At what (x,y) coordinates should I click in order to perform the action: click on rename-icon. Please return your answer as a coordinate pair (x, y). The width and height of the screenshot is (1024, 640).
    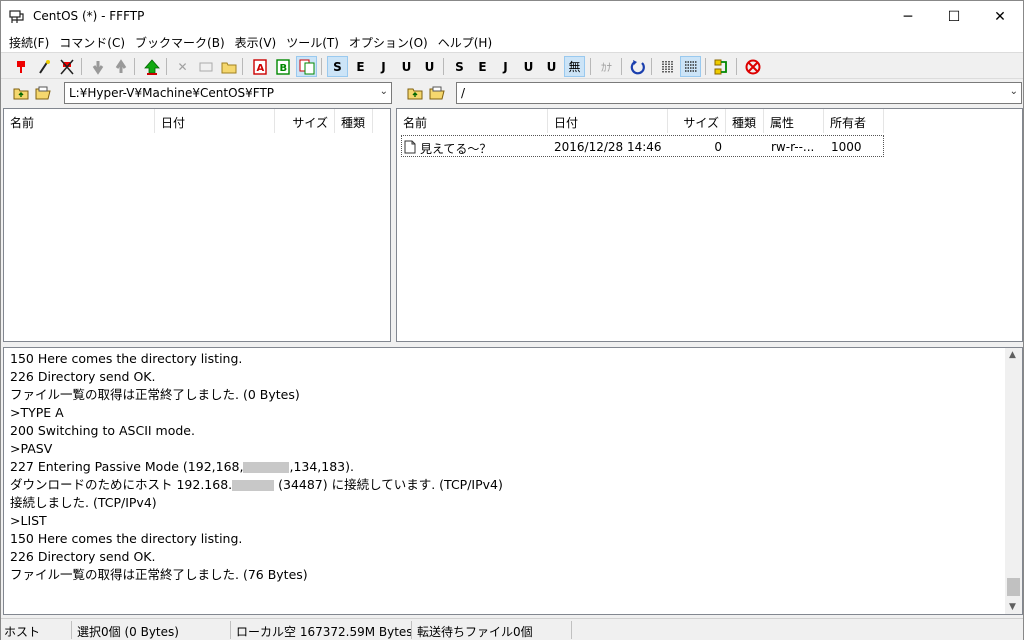
    Looking at the image, I should click on (205, 66).